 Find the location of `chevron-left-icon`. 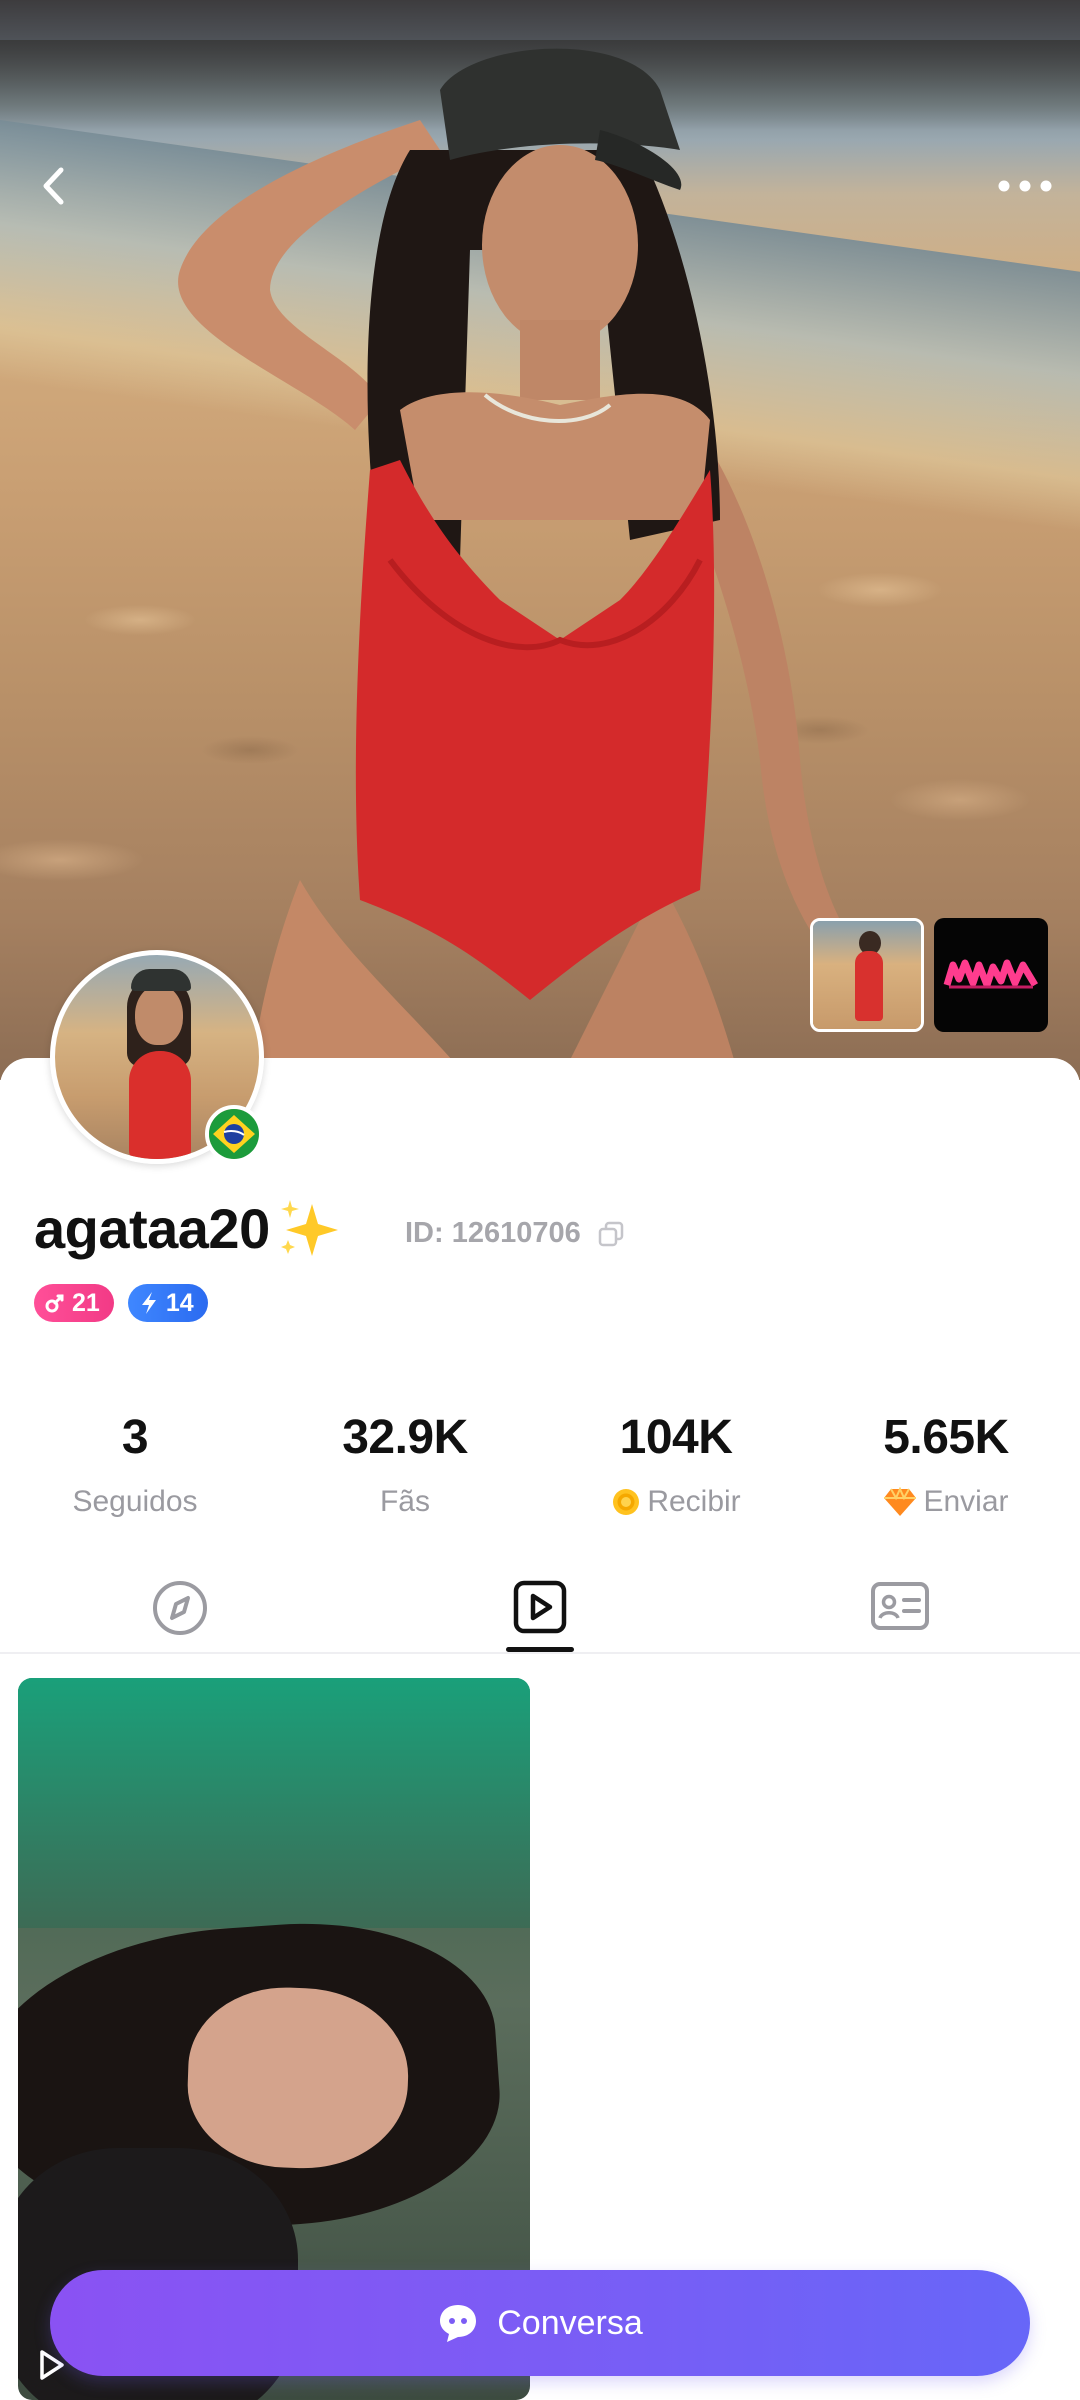

chevron-left-icon is located at coordinates (53, 186).